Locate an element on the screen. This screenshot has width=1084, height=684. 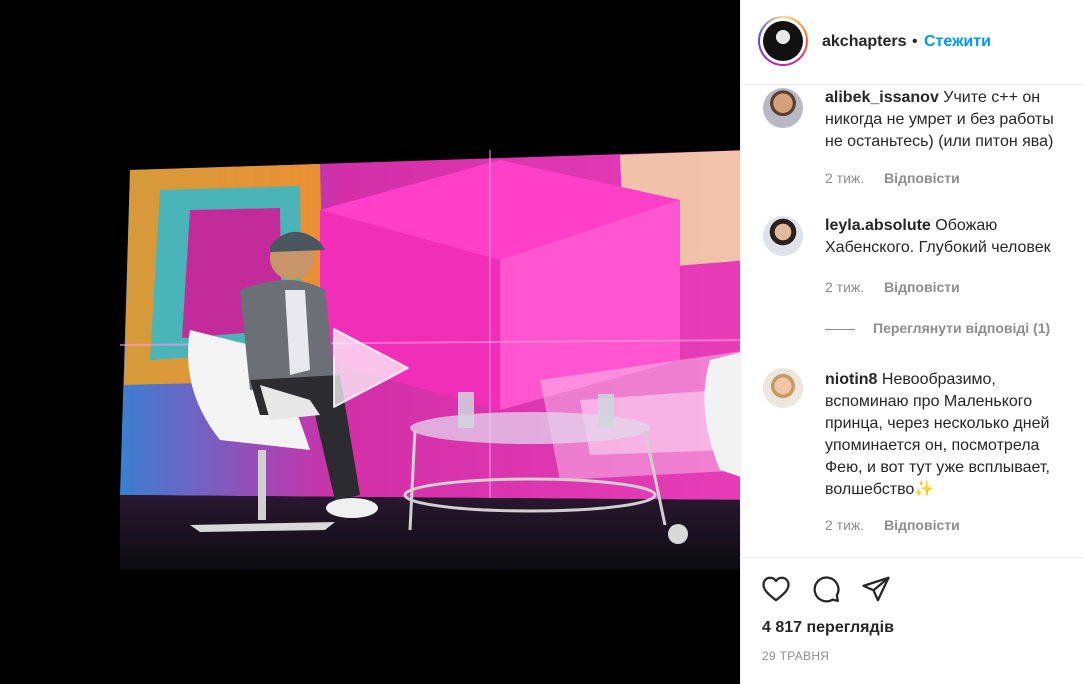
comment-button is located at coordinates (826, 589).